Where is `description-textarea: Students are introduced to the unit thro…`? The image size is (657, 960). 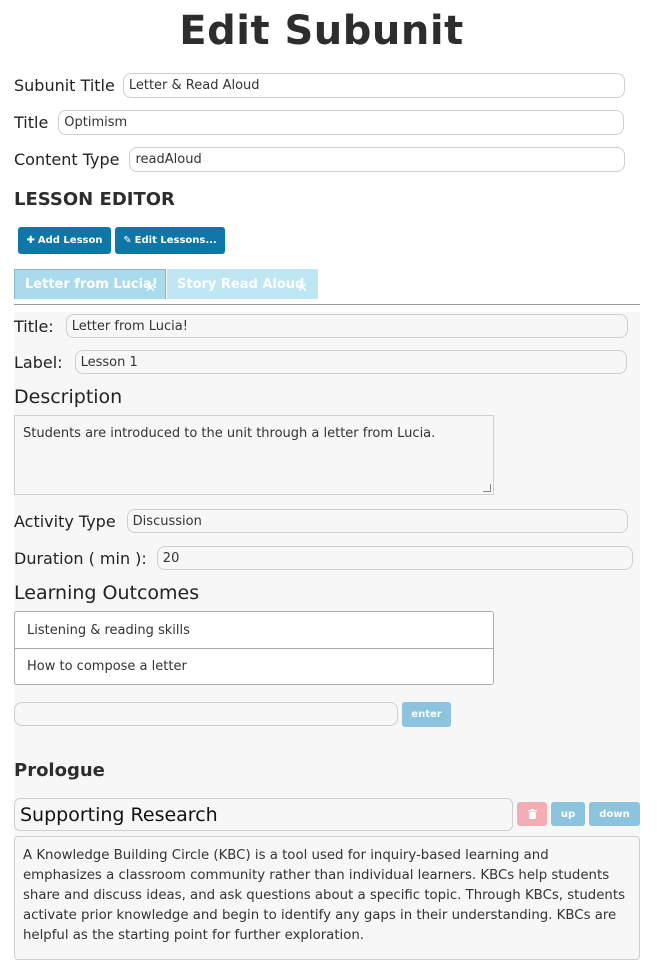 description-textarea: Students are introduced to the unit thro… is located at coordinates (254, 455).